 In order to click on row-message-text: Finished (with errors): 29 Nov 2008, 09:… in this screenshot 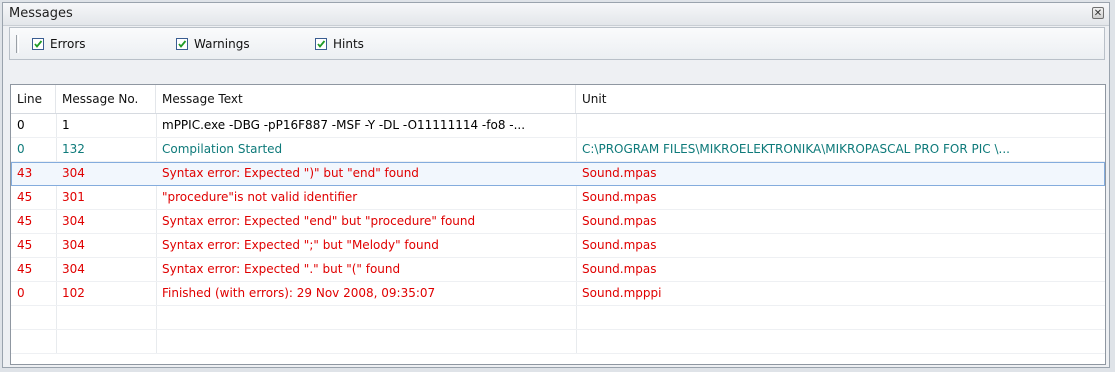, I will do `click(299, 293)`.